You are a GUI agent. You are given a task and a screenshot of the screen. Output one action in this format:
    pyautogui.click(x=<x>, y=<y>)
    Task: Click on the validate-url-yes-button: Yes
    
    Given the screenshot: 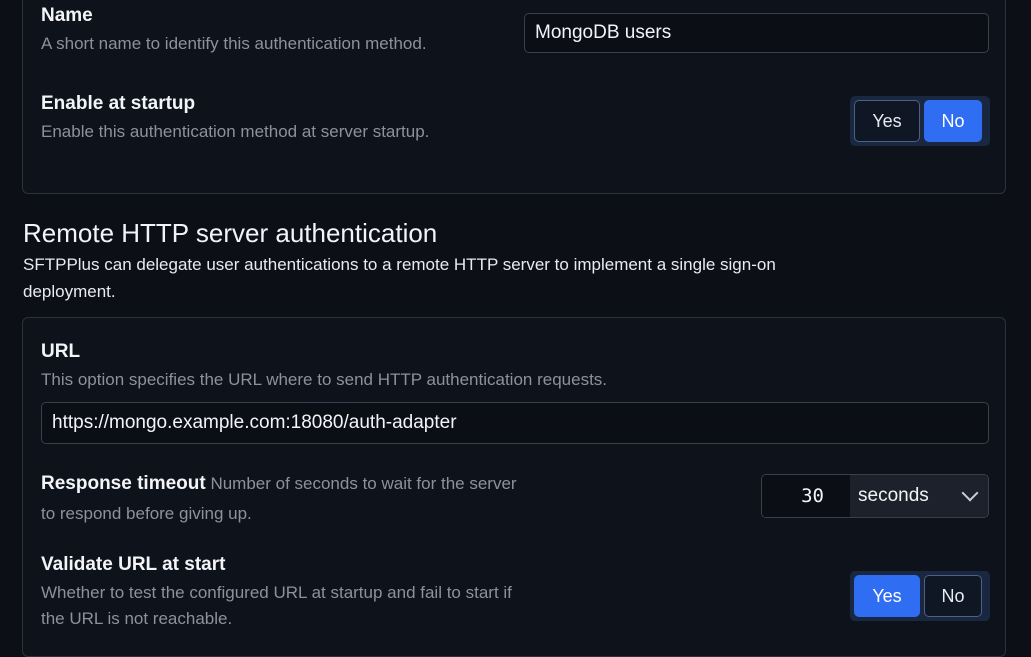 What is the action you would take?
    pyautogui.click(x=887, y=596)
    